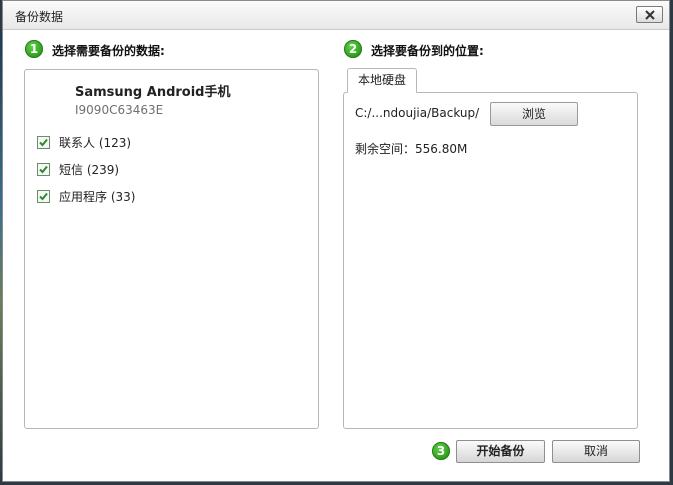  I want to click on step-3-badge: 3, so click(441, 451).